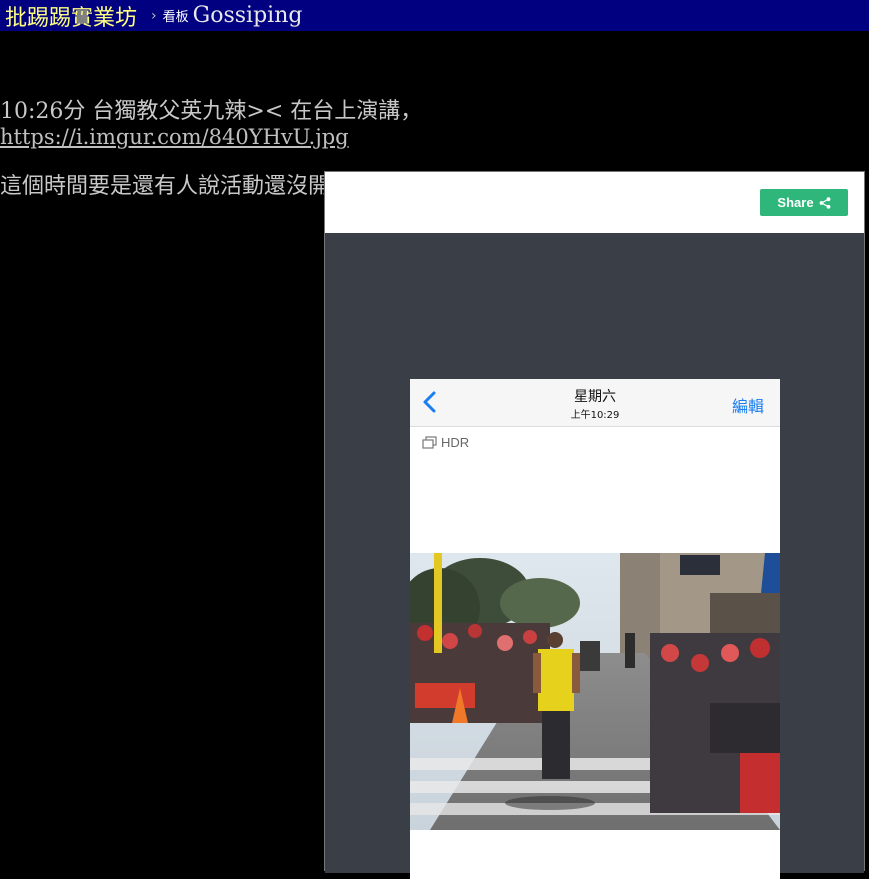  Describe the element at coordinates (594, 202) in the screenshot. I see `embed-header: Share` at that location.